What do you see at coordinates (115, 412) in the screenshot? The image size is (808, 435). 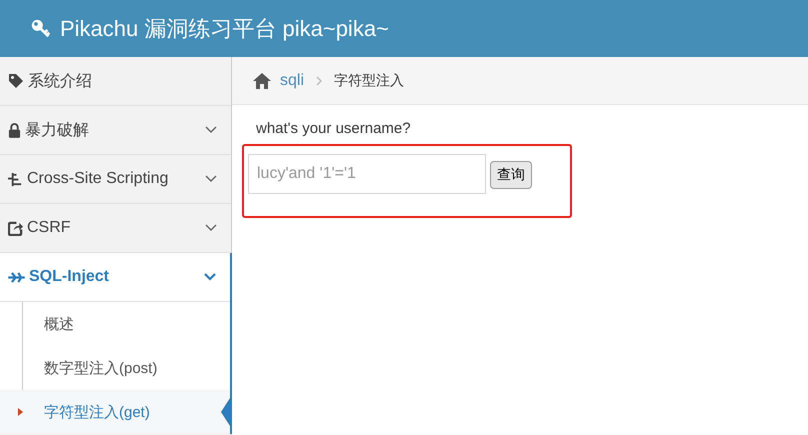 I see `submenu-item: 字符型注入(get)` at bounding box center [115, 412].